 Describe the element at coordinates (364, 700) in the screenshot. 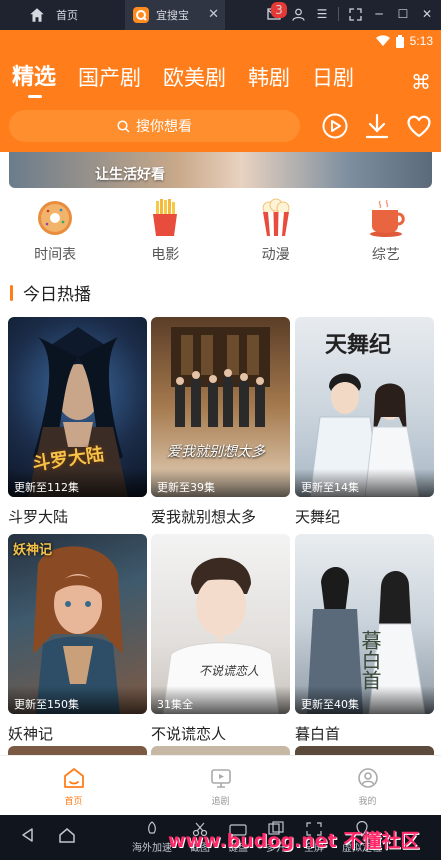

I see `episode-status: 更新至40集` at that location.